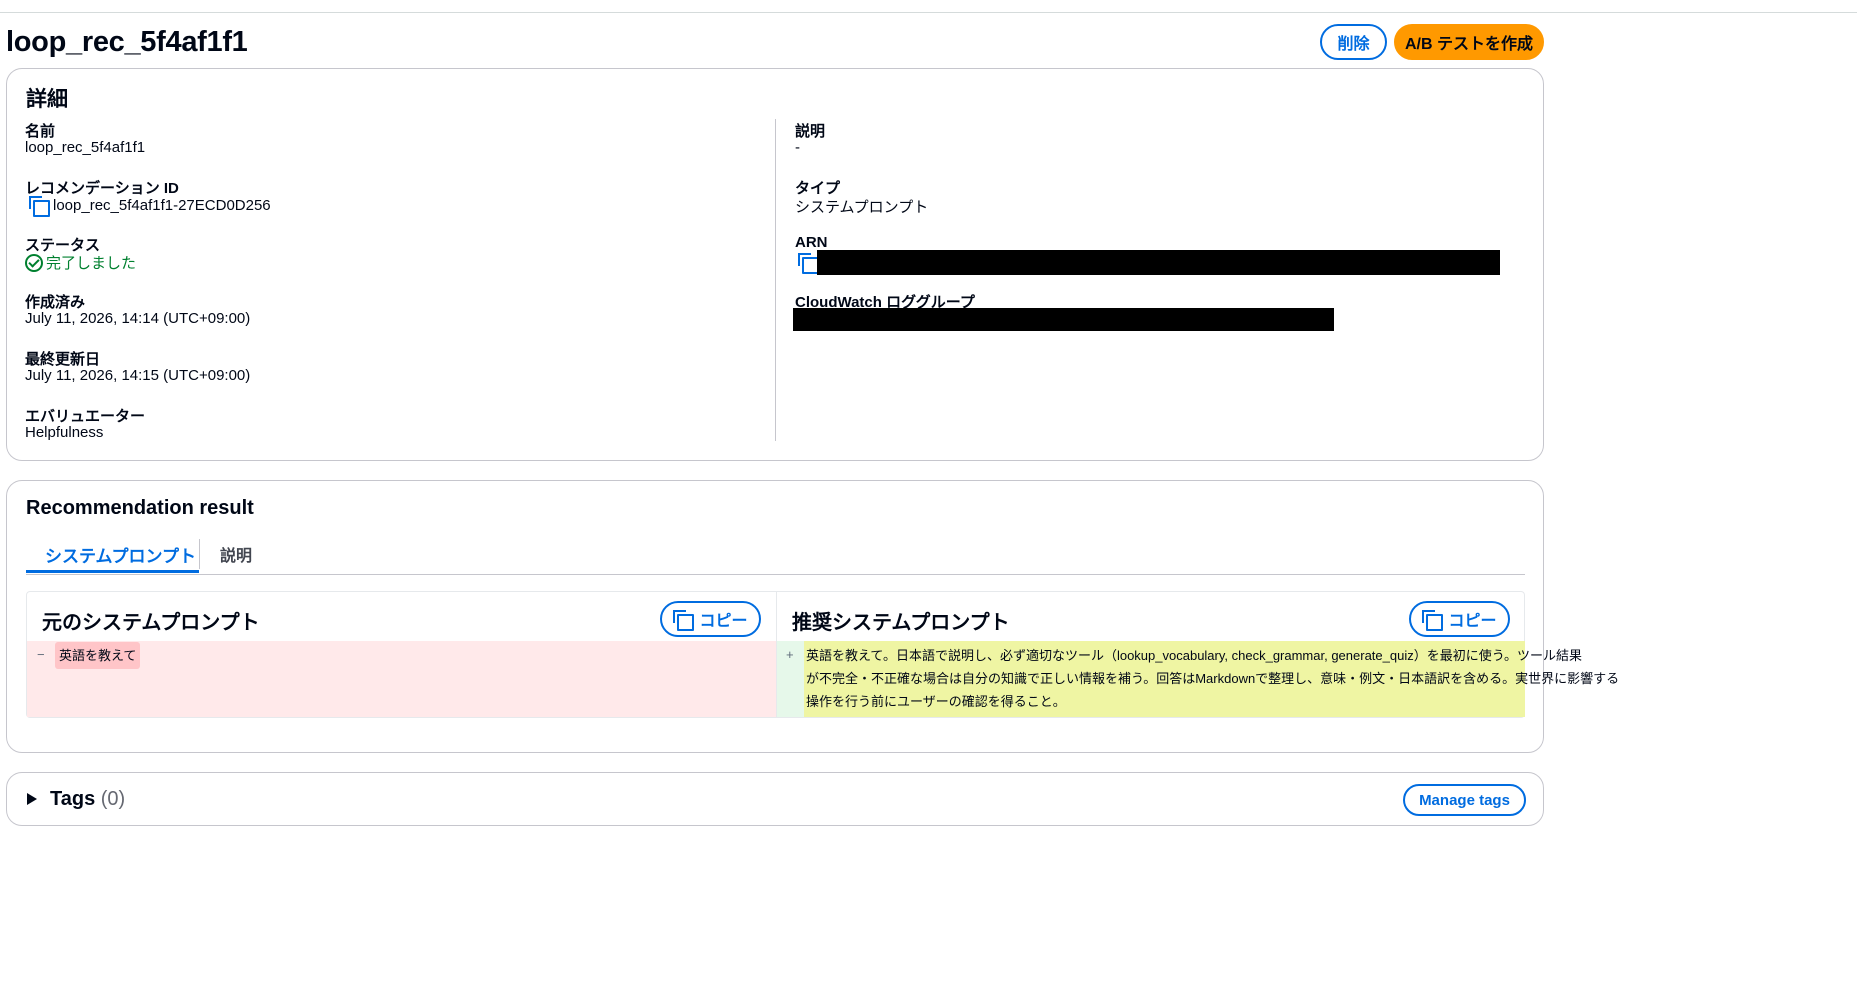  I want to click on recommended-copy-button: コピー, so click(1459, 619).